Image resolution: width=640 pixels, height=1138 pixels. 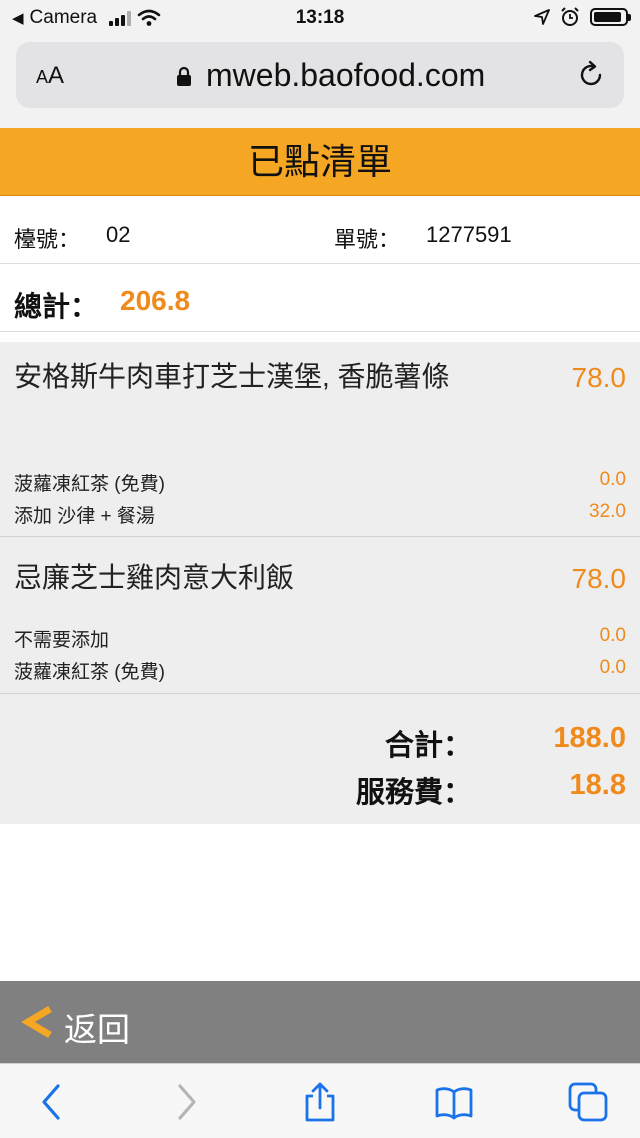 I want to click on status-right, so click(x=582, y=17).